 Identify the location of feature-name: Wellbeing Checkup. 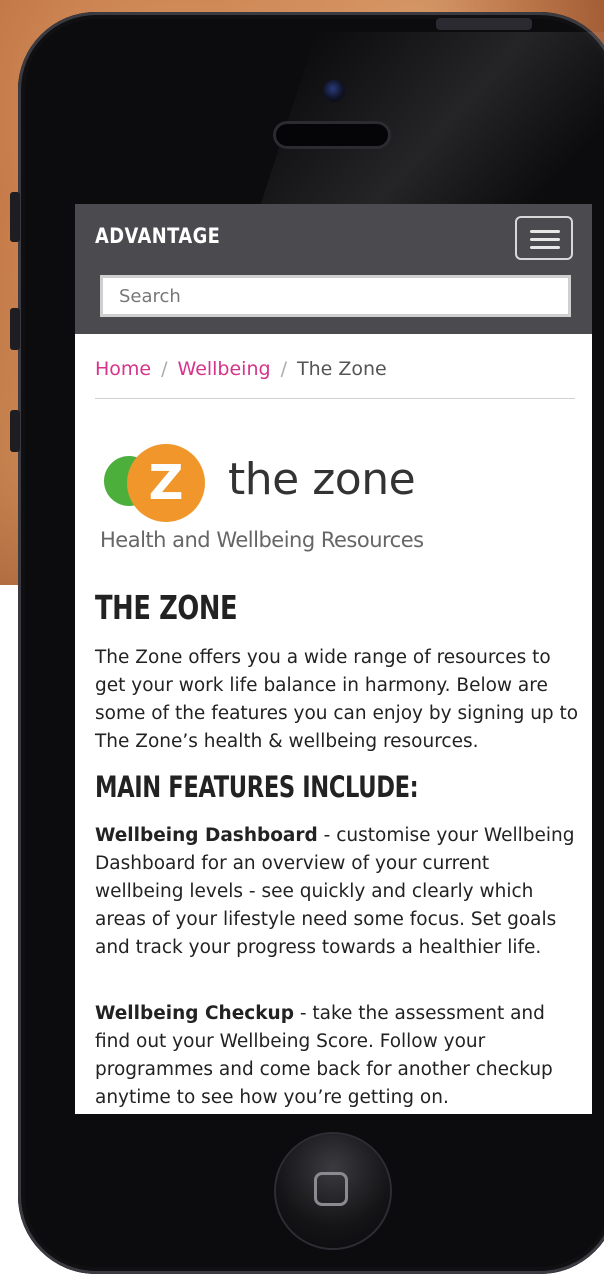
(194, 1013).